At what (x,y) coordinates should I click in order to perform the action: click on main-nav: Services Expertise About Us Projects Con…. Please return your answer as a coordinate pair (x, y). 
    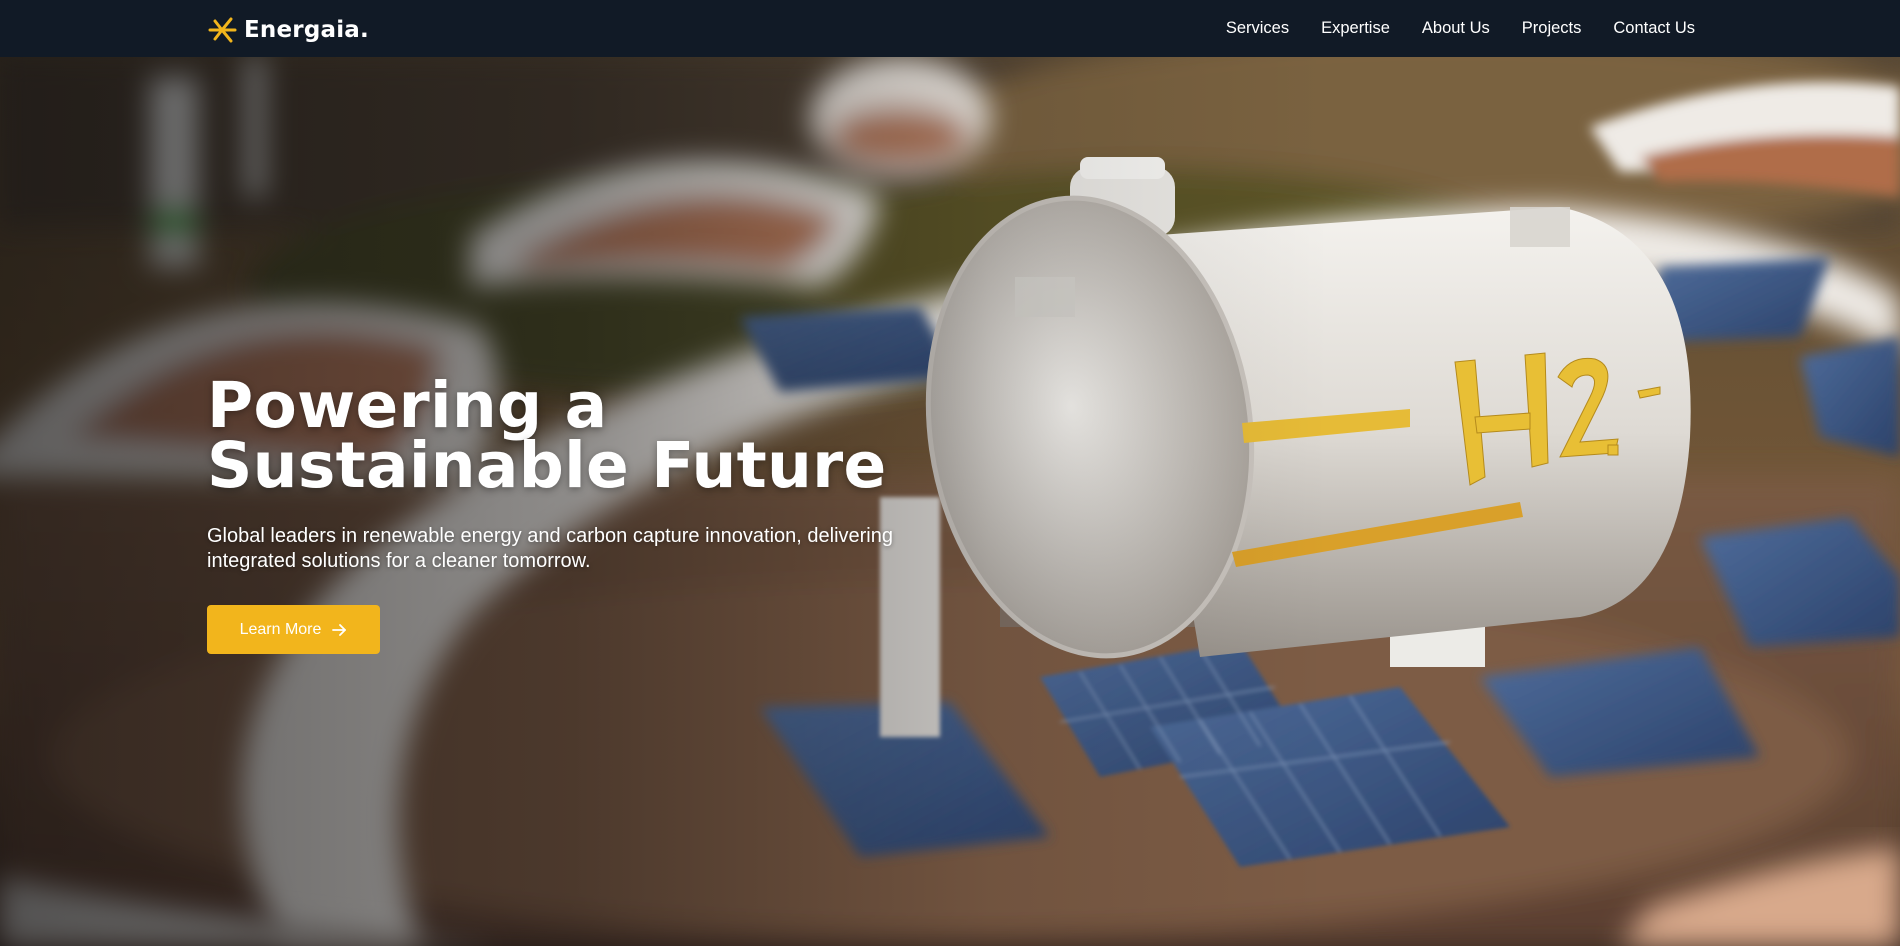
    Looking at the image, I should click on (1460, 28).